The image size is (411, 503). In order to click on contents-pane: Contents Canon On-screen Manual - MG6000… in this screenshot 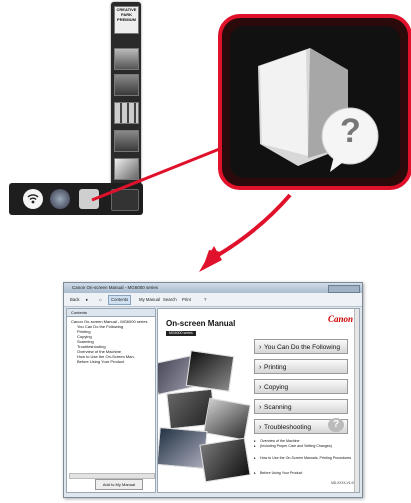, I will do `click(111, 400)`.